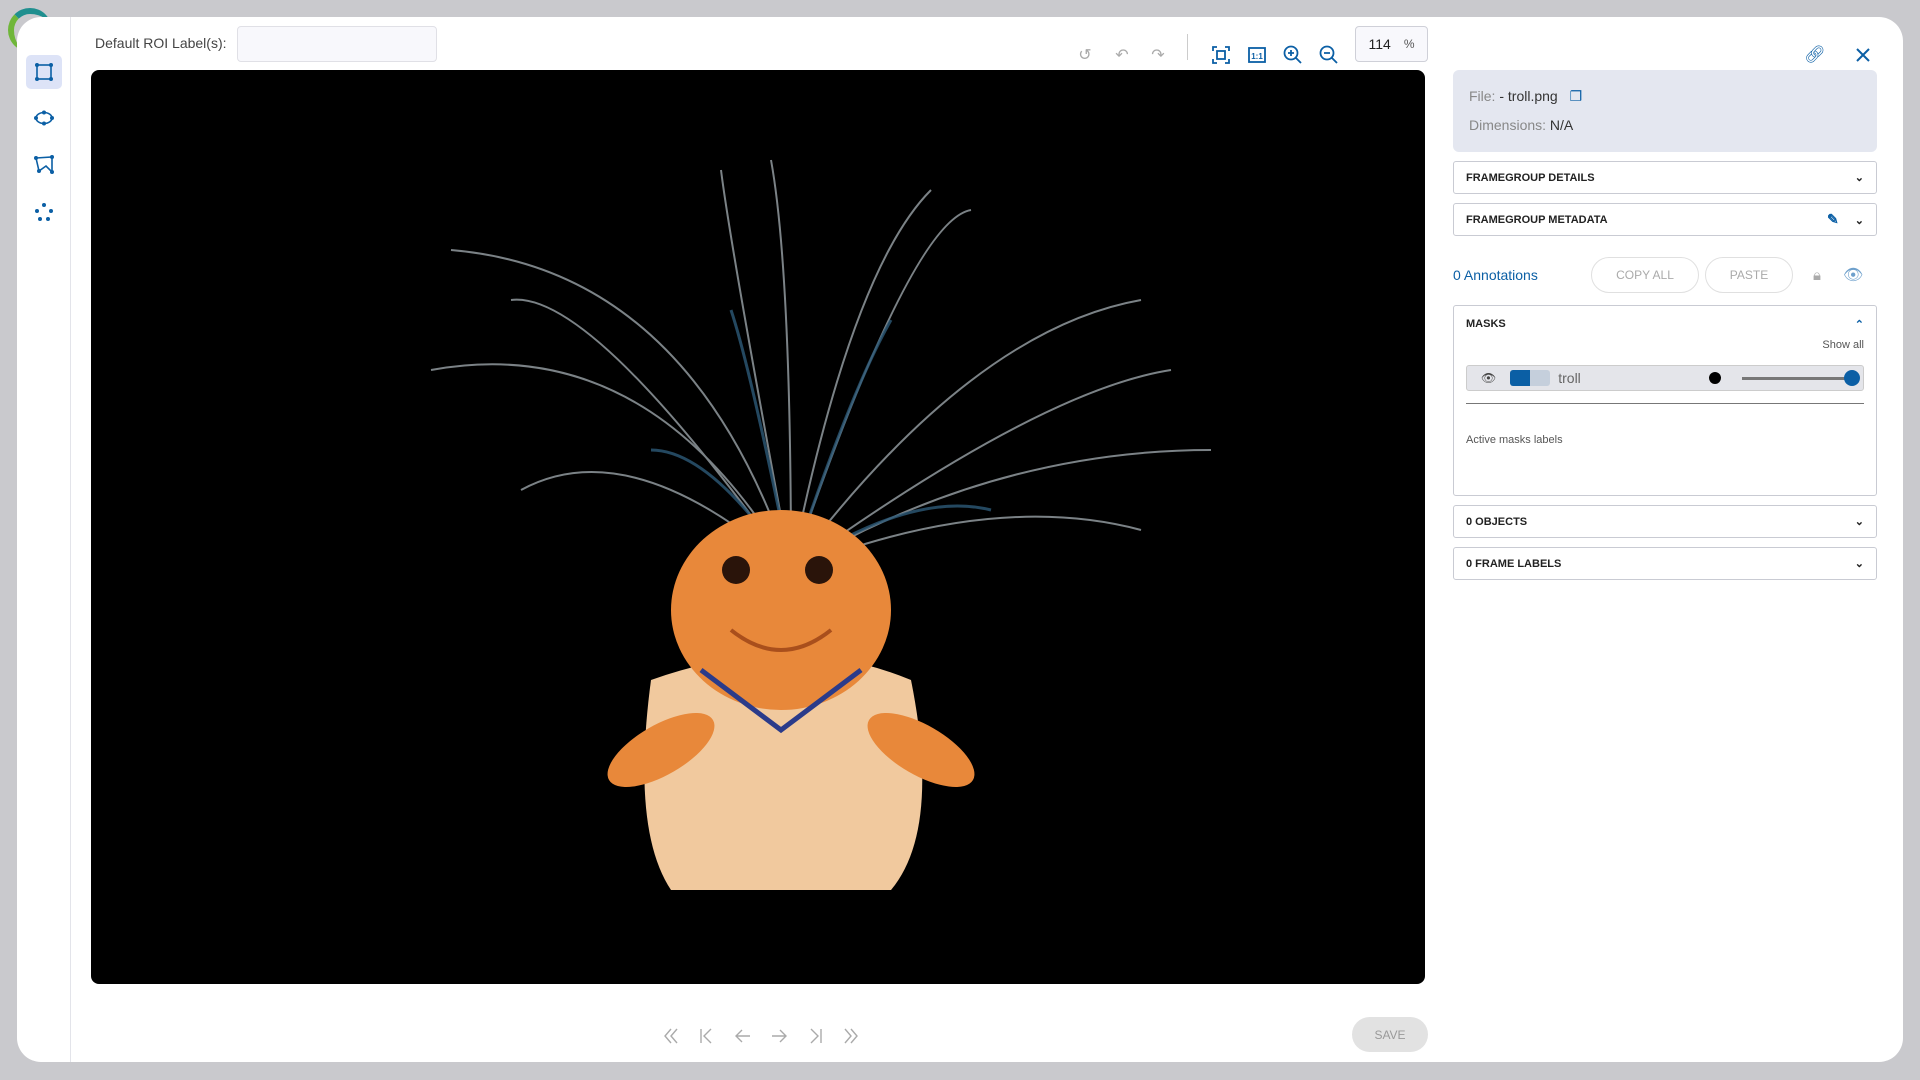 The height and width of the screenshot is (1080, 1920). I want to click on zoom-in-button, so click(1293, 55).